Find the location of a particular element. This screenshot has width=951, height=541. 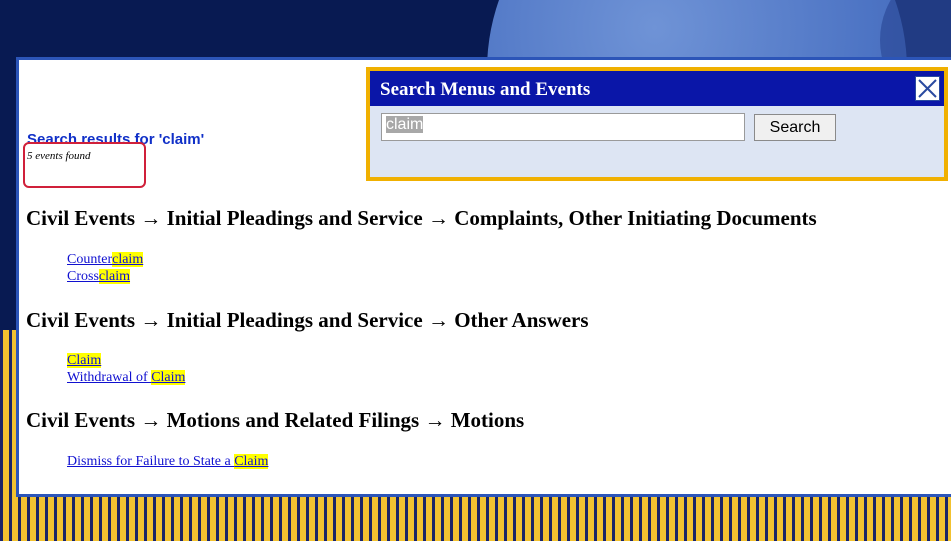

event-link-crossclaim: Crossclaim is located at coordinates (105, 276).